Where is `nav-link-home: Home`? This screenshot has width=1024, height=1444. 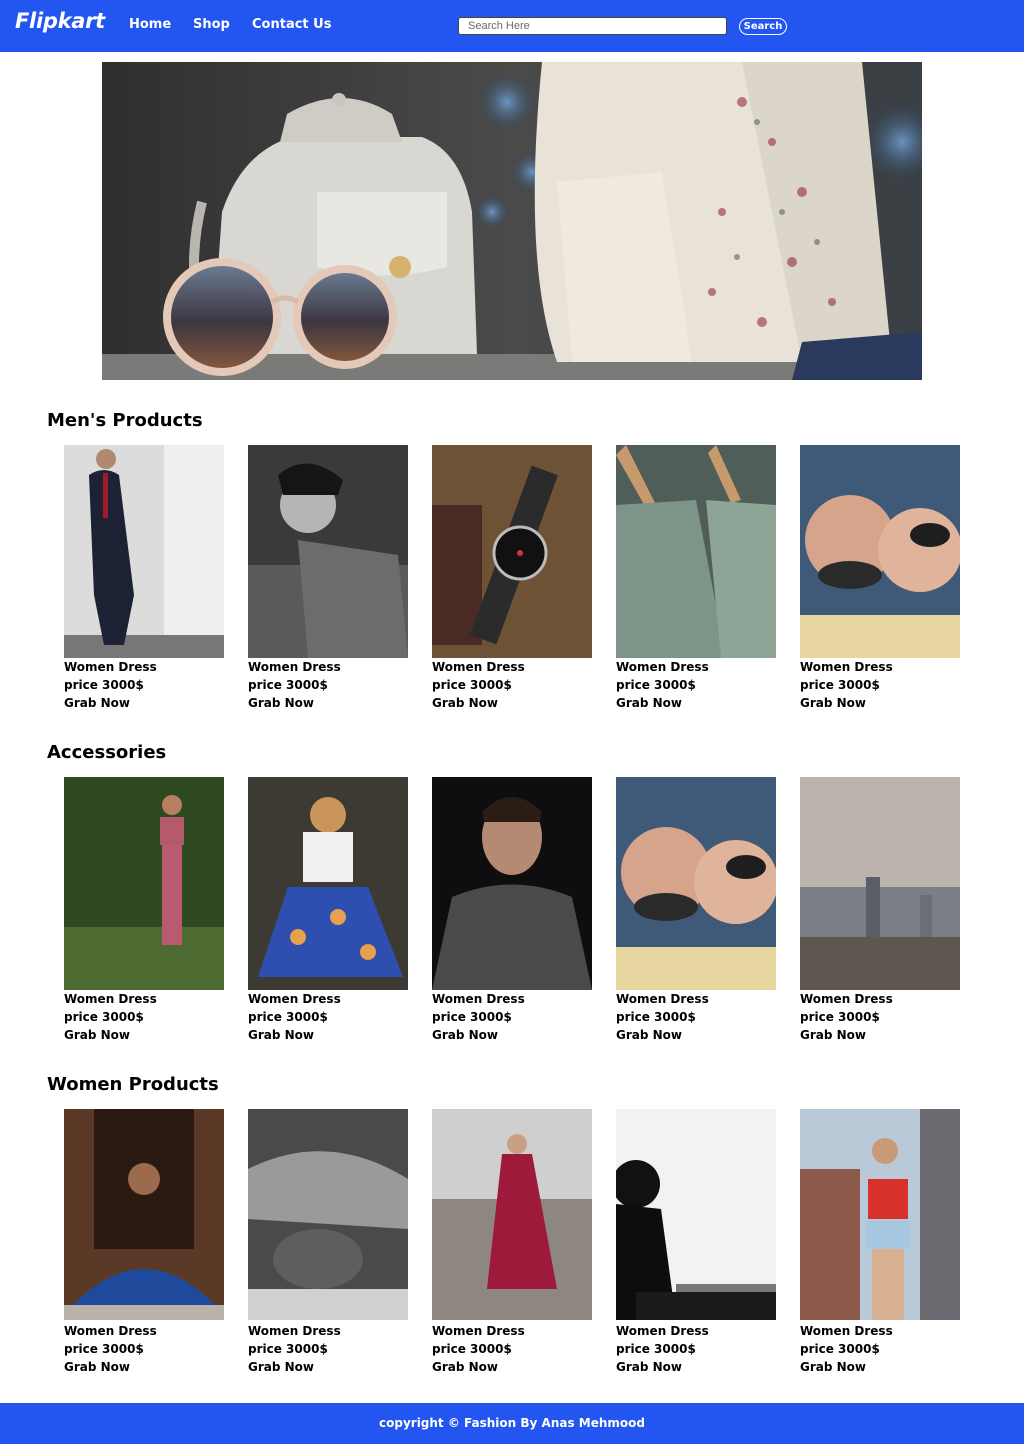
nav-link-home: Home is located at coordinates (150, 24).